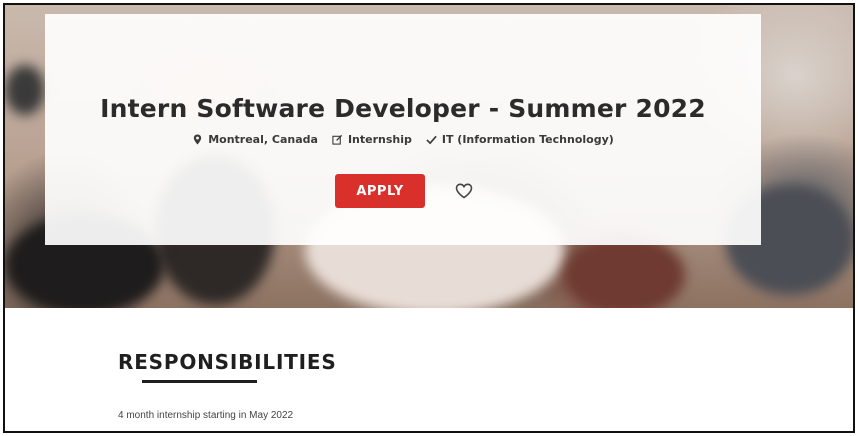 The width and height of the screenshot is (858, 436). I want to click on heart-icon, so click(464, 191).